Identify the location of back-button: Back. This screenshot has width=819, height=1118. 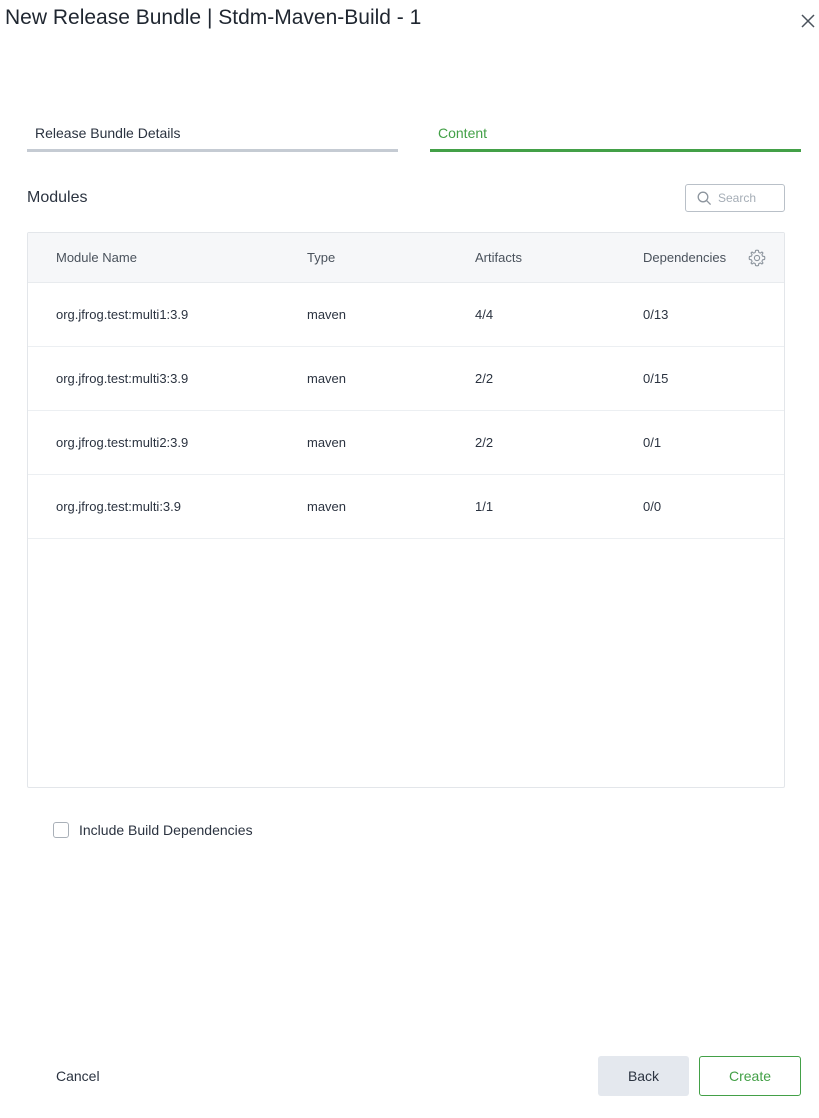
(643, 1076).